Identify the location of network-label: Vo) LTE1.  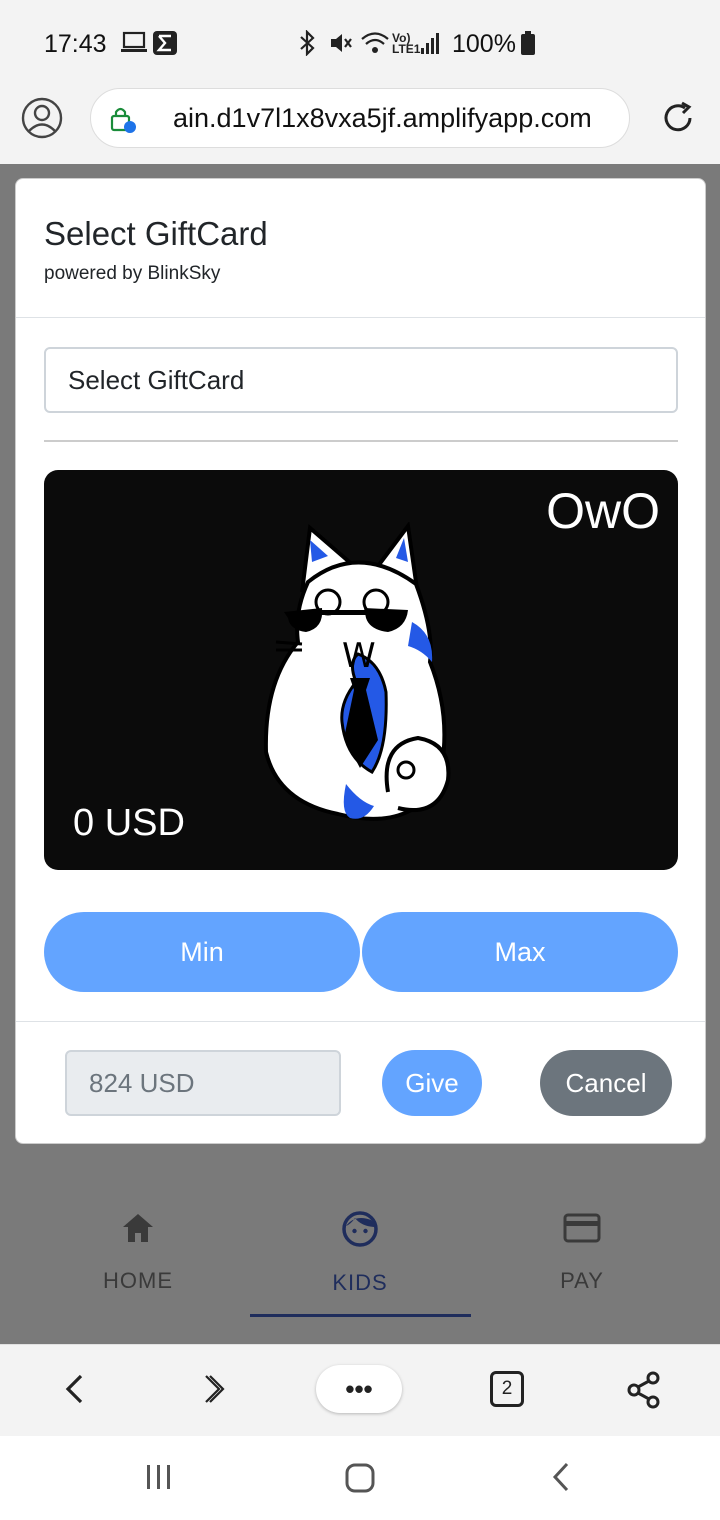
(406, 43).